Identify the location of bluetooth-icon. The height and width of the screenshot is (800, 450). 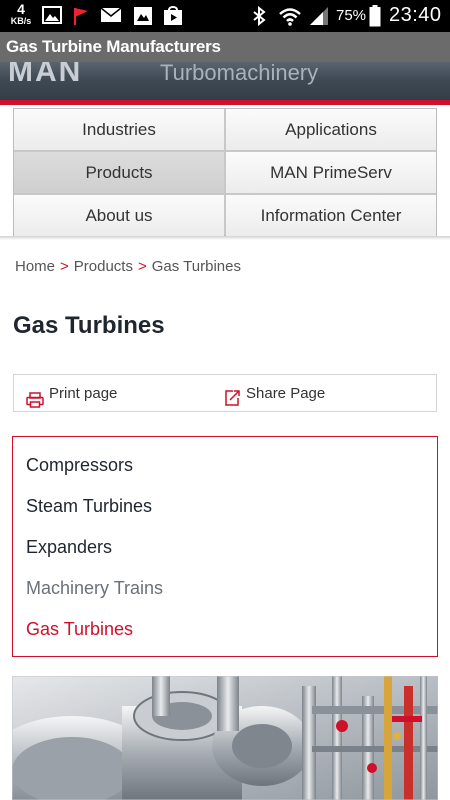
(259, 18).